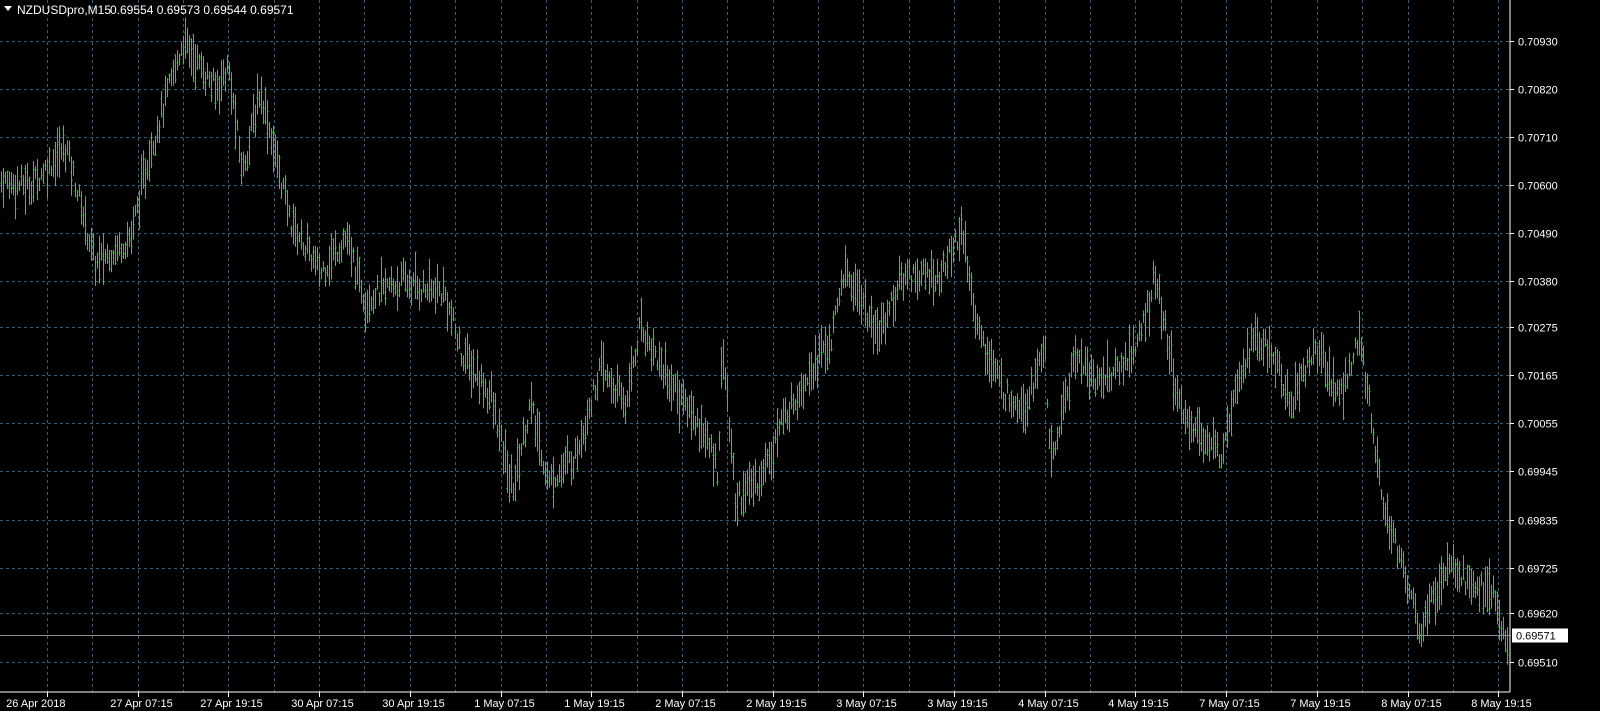 This screenshot has height=711, width=1600. I want to click on current-price-tag: 0.69571, so click(1540, 635).